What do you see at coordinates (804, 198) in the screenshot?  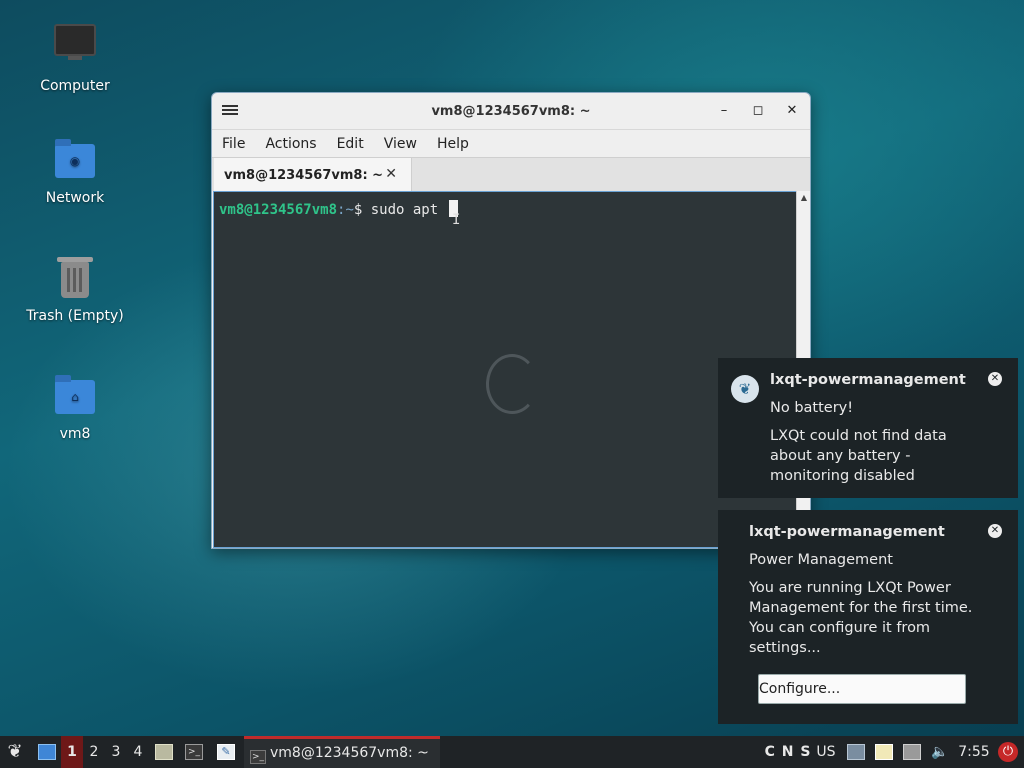 I see `scroll-up-icon: ▲` at bounding box center [804, 198].